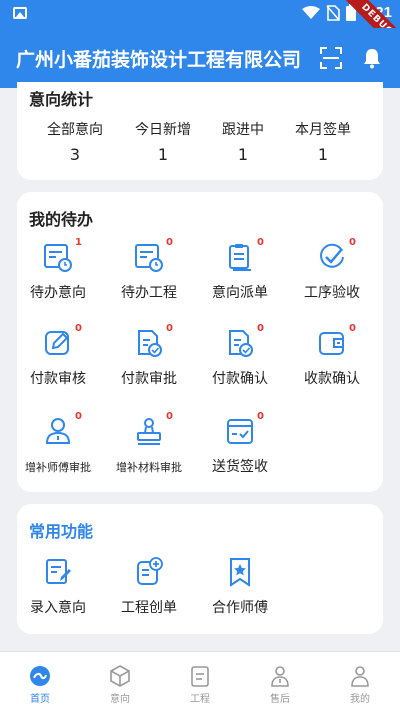 Image resolution: width=400 pixels, height=711 pixels. What do you see at coordinates (200, 29) in the screenshot?
I see `status-bar: 4:21 DEBUG` at bounding box center [200, 29].